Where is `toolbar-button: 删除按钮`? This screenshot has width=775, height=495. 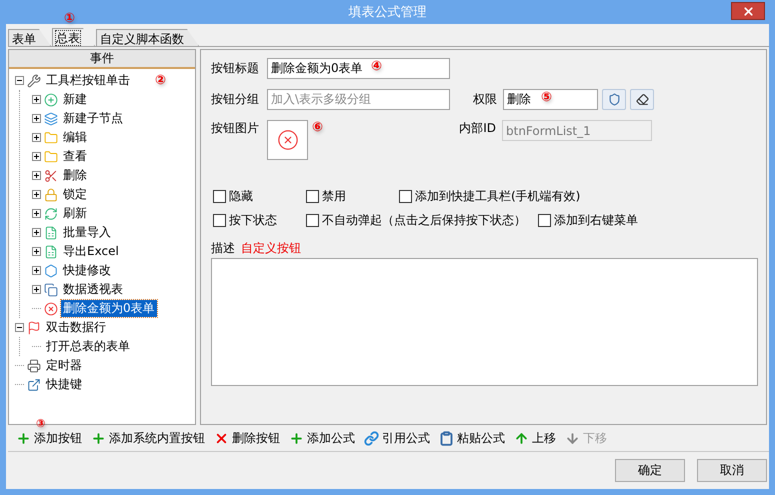 toolbar-button: 删除按钮 is located at coordinates (247, 438).